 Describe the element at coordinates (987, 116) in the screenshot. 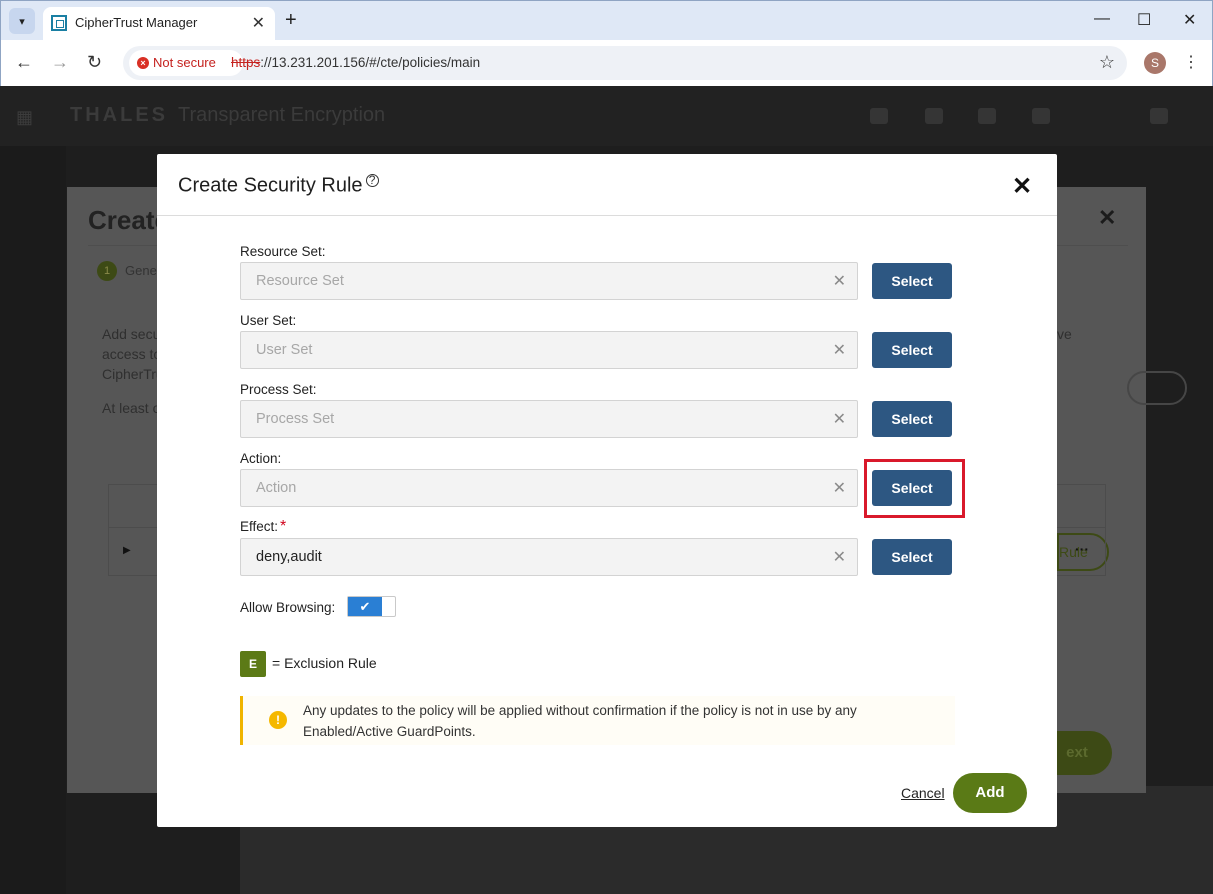

I see `header-key-icon` at that location.